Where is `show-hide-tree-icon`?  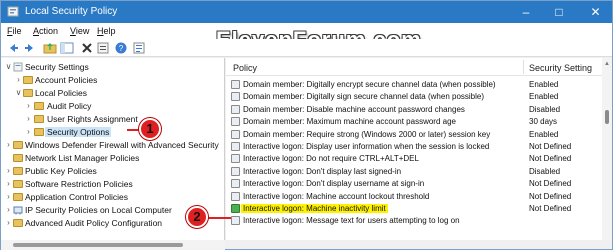
show-hide-tree-icon is located at coordinates (67, 48).